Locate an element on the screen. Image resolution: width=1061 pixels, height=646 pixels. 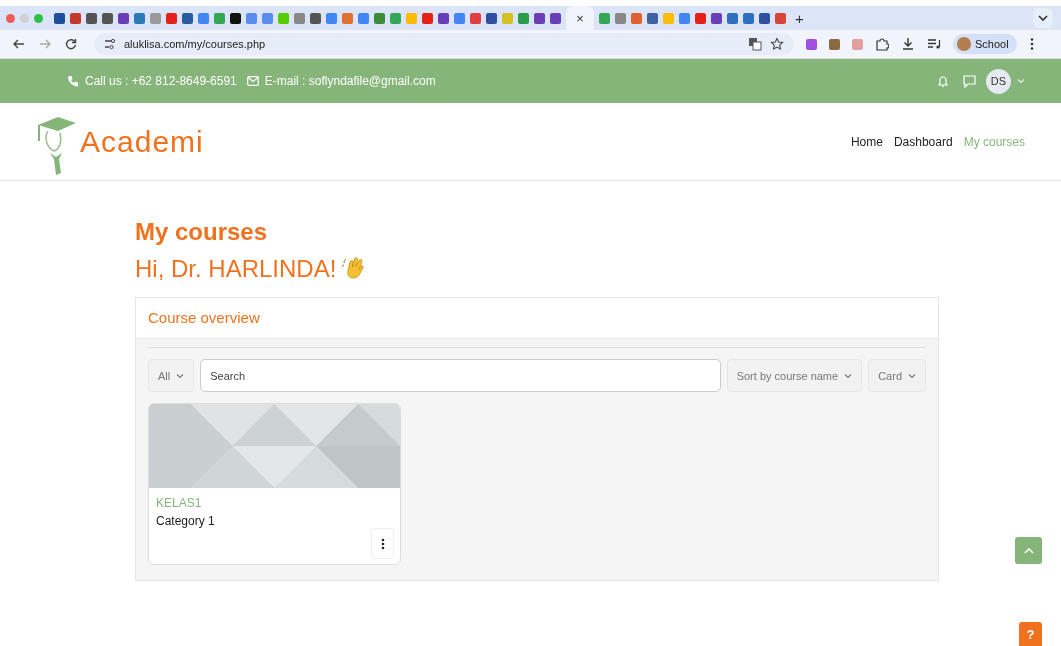
more-icon is located at coordinates (1031, 44).